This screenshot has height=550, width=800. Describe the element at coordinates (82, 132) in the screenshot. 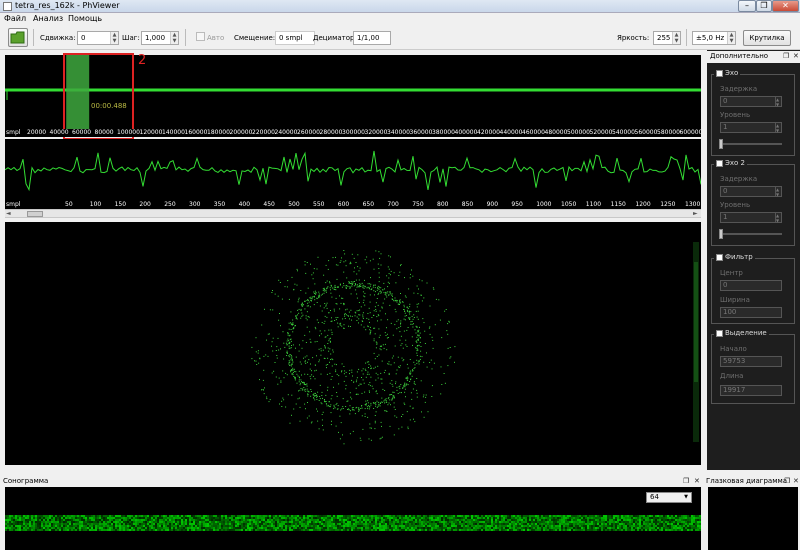

I see `ruler-tick: 60000` at that location.